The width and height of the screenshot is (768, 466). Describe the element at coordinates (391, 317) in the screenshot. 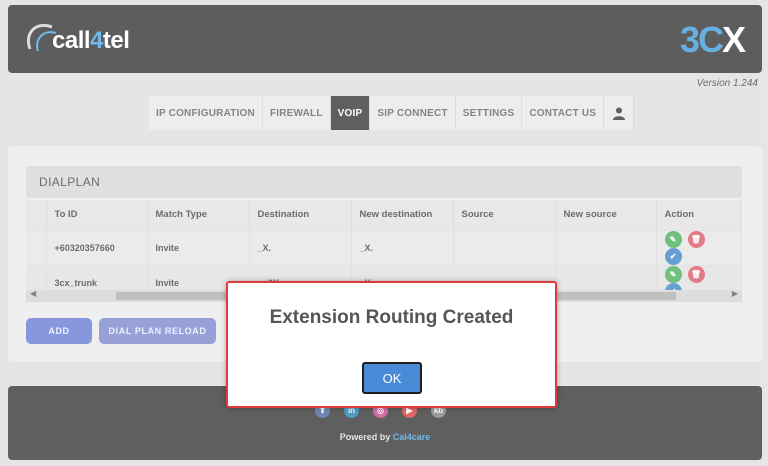

I see `dialog-message: Extension Routing Created` at that location.